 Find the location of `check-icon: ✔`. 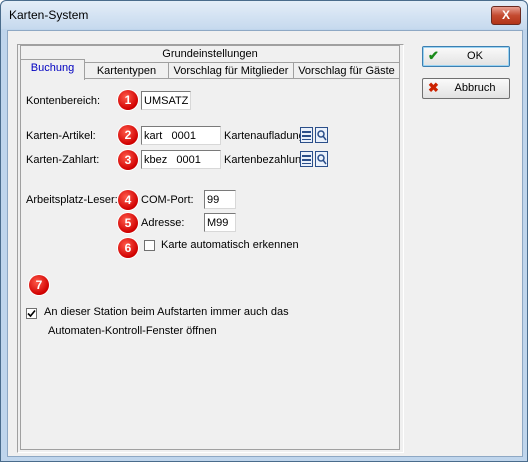

check-icon: ✔ is located at coordinates (433, 55).